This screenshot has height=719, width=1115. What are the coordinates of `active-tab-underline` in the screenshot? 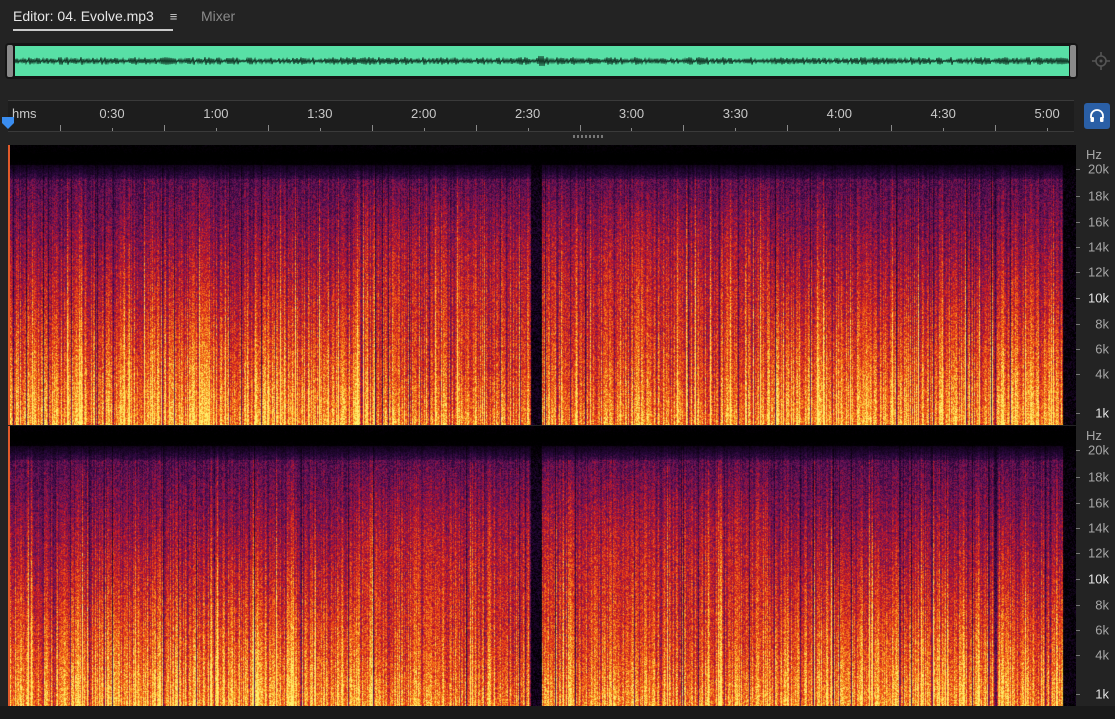 It's located at (93, 30).